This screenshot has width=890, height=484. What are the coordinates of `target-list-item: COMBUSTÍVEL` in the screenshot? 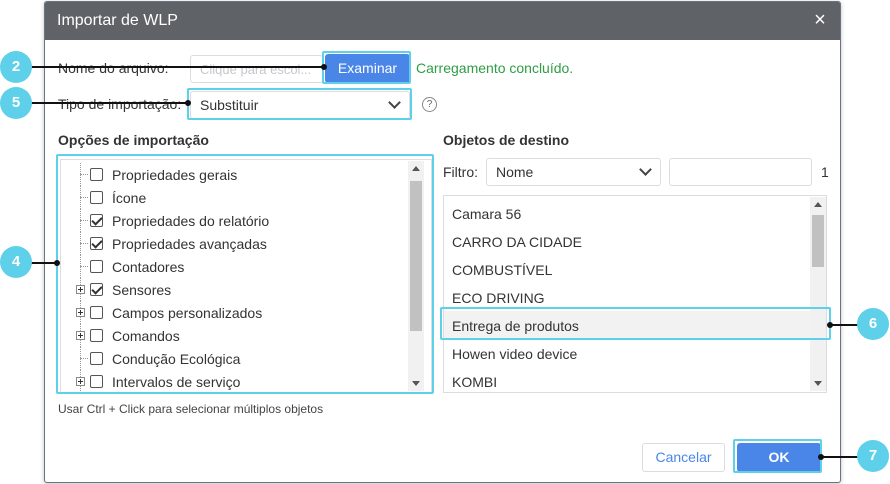 It's located at (627, 269).